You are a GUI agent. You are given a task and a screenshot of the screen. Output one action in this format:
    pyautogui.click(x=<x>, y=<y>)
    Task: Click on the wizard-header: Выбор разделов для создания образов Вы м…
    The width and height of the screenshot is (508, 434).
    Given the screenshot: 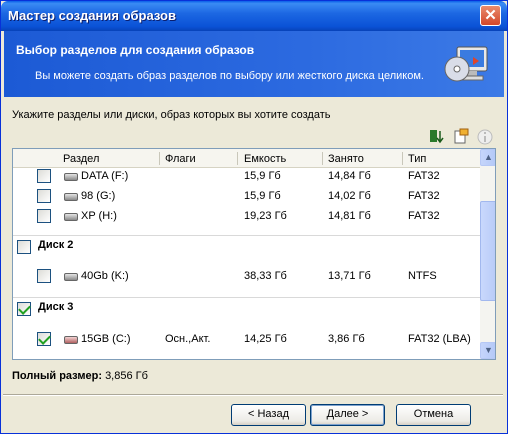 What is the action you would take?
    pyautogui.click(x=254, y=64)
    